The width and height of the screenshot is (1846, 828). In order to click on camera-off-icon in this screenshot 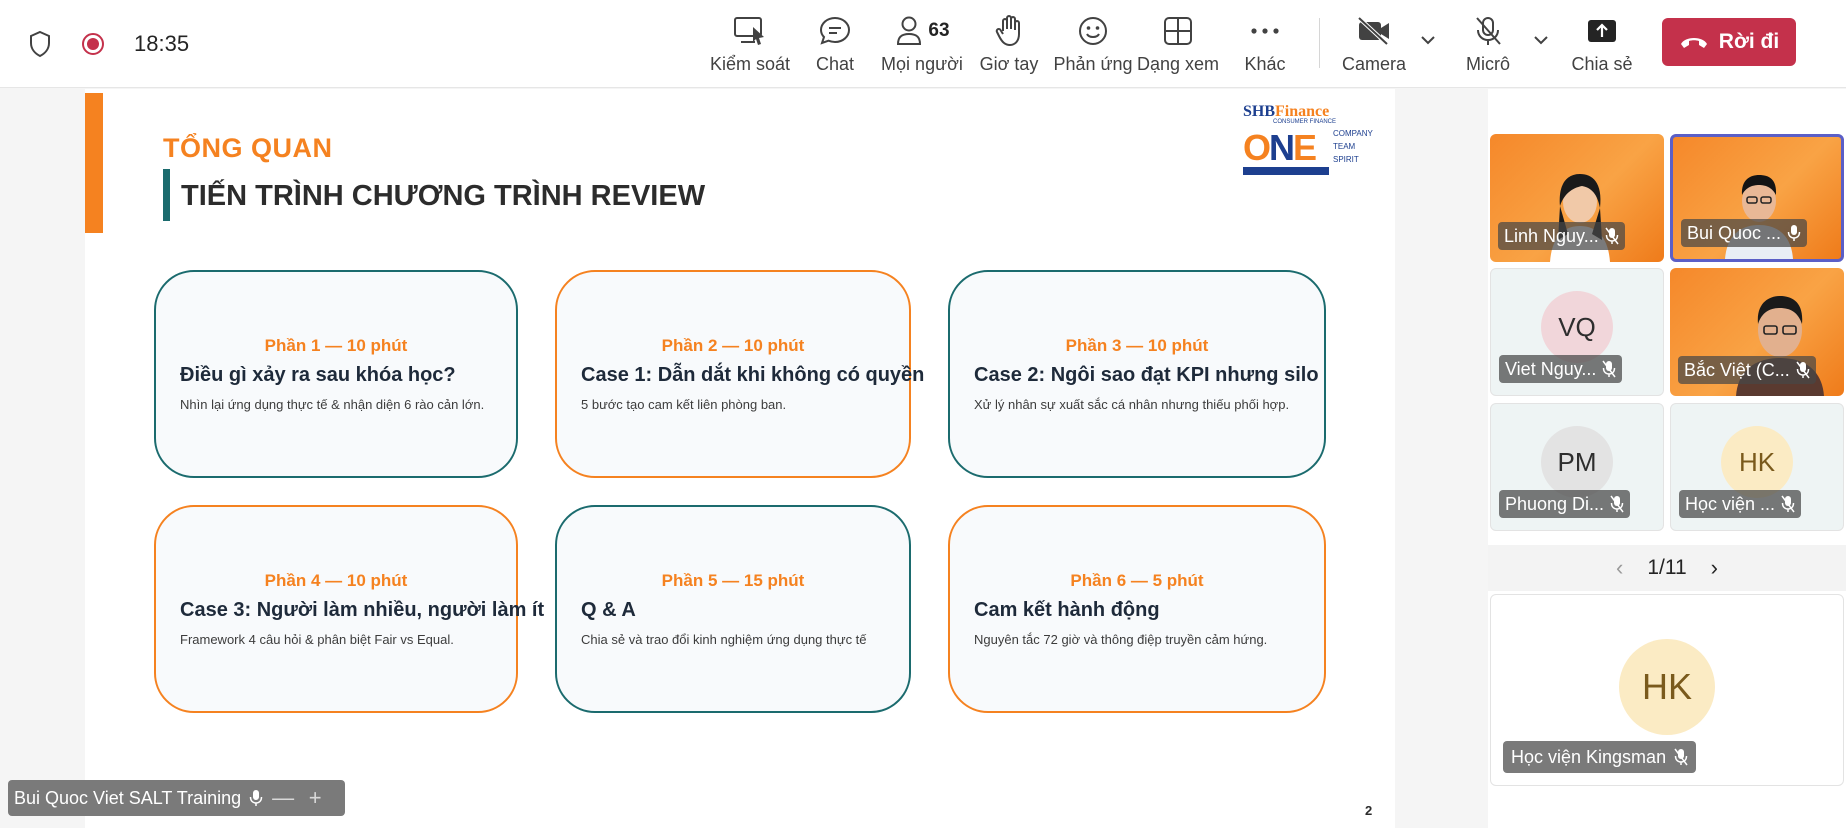, I will do `click(1373, 31)`.